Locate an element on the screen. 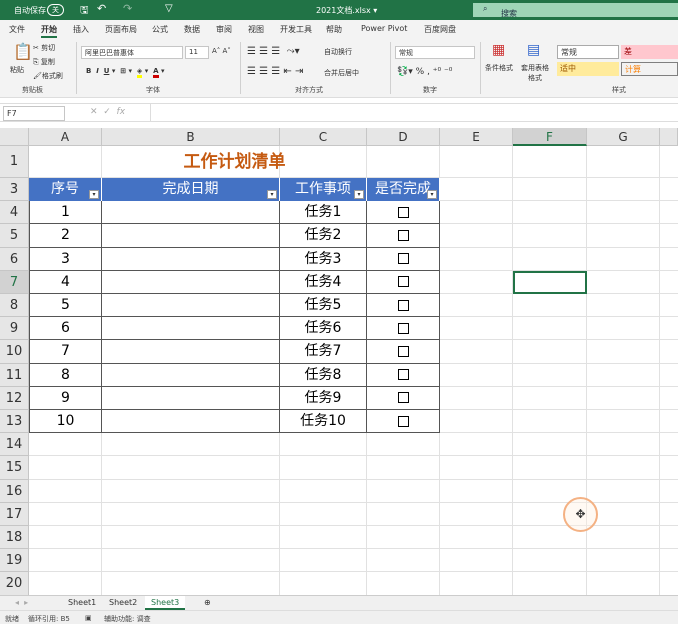 The height and width of the screenshot is (624, 678). wrap-text-button: 自动换行 is located at coordinates (338, 52).